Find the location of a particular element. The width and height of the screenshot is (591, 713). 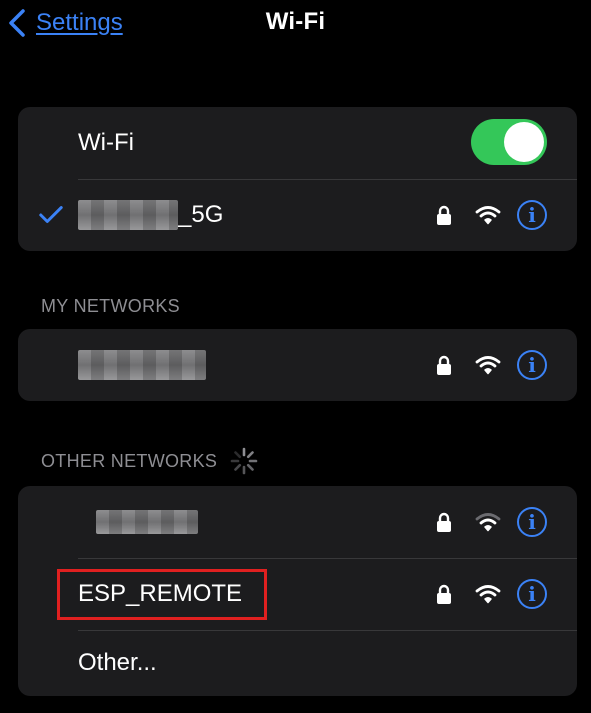

wifi-toggle-label: Wi-Fi is located at coordinates (106, 142).